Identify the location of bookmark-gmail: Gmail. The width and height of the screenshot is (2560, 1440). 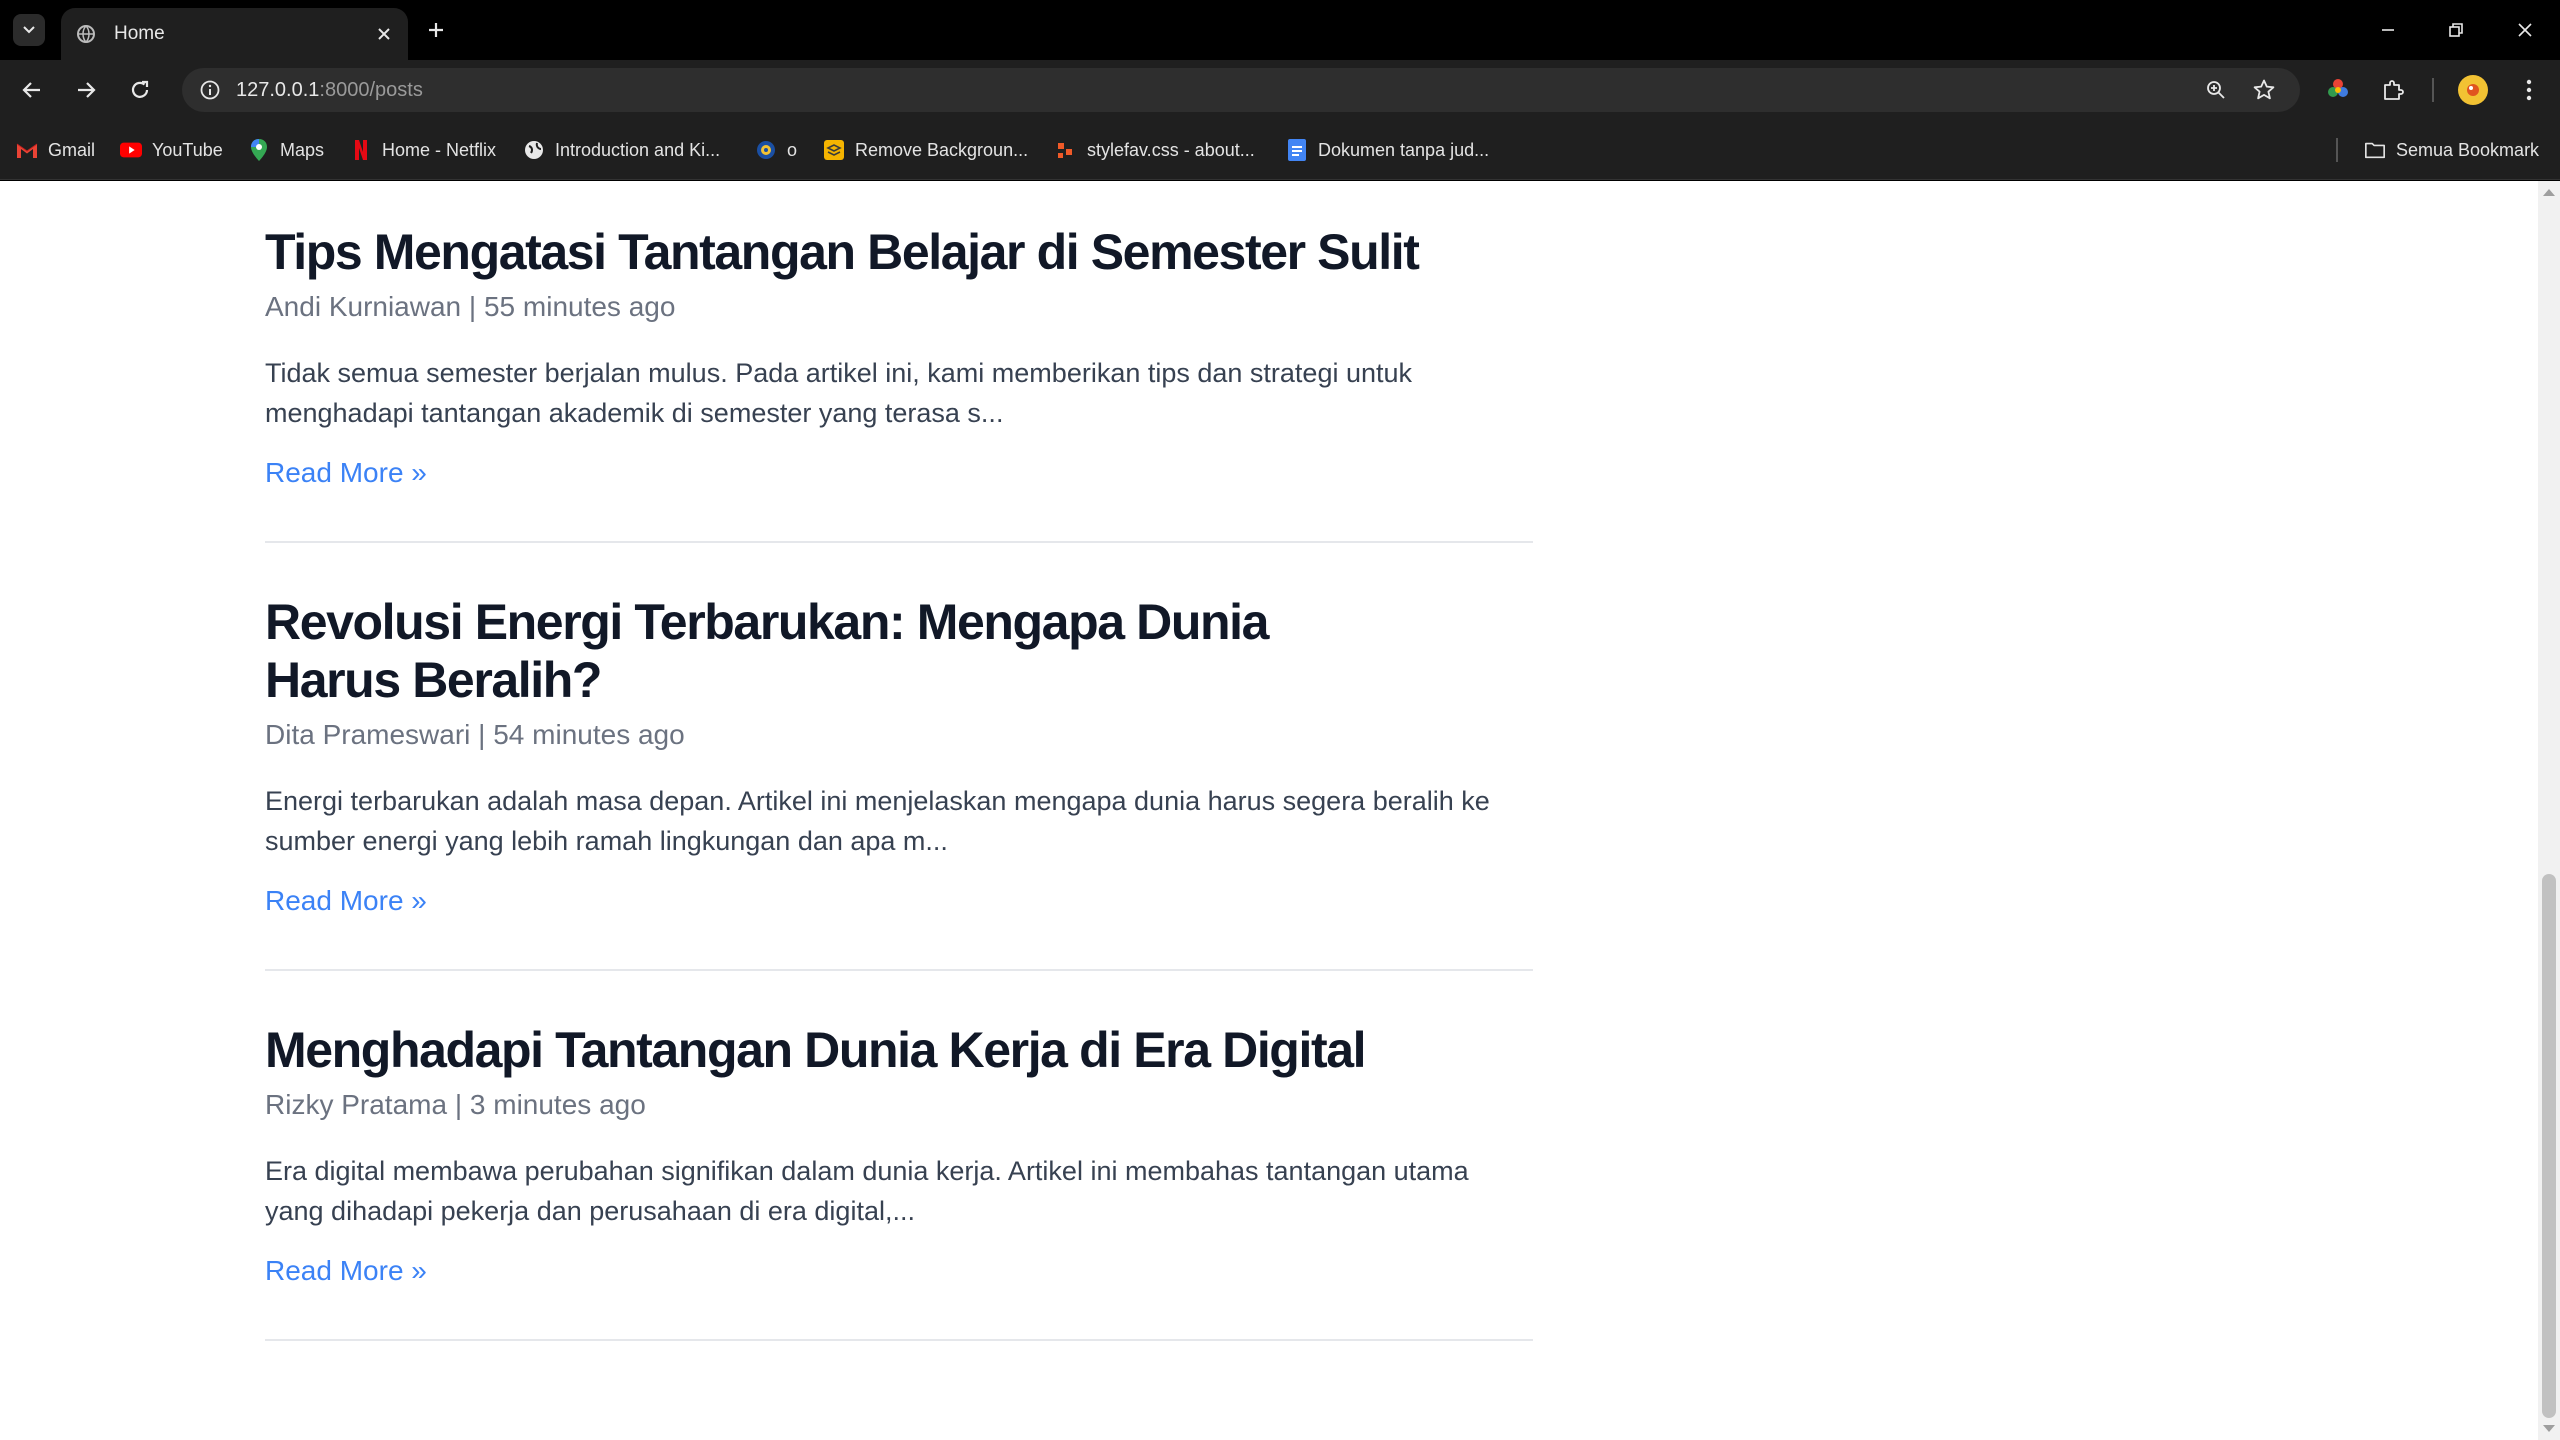
(55, 150).